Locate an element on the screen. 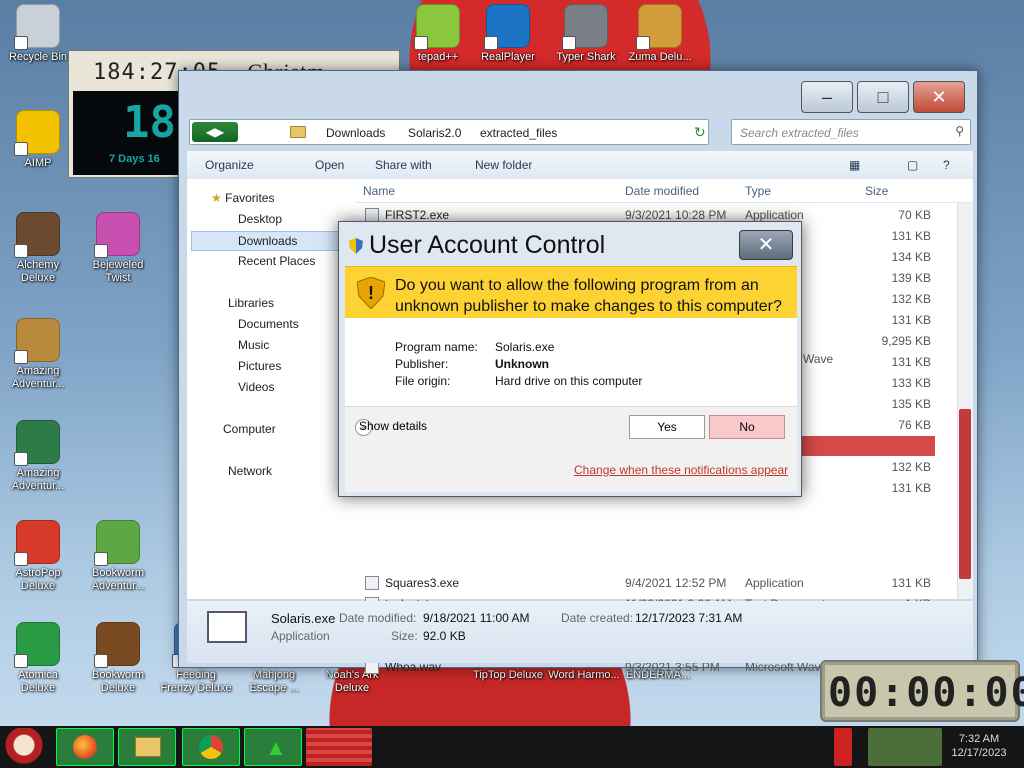  date-modified-label: Date modified: is located at coordinates (378, 618).